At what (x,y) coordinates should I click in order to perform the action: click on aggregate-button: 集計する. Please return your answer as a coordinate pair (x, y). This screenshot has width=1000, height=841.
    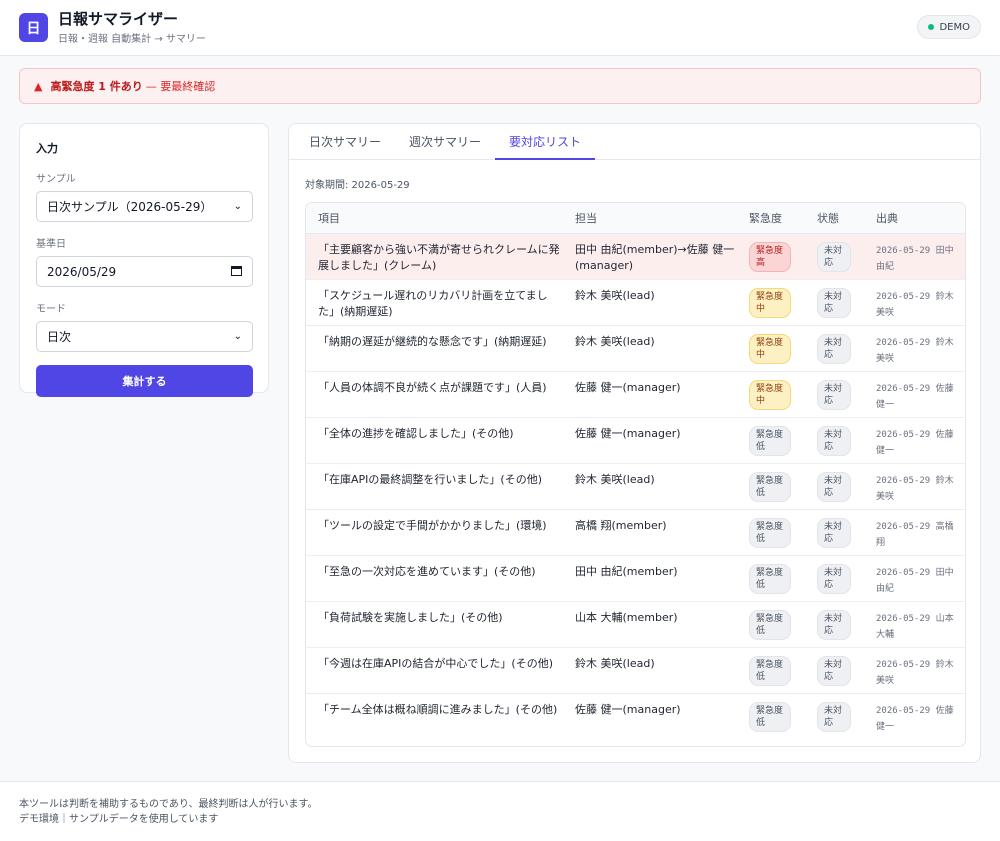
    Looking at the image, I should click on (144, 381).